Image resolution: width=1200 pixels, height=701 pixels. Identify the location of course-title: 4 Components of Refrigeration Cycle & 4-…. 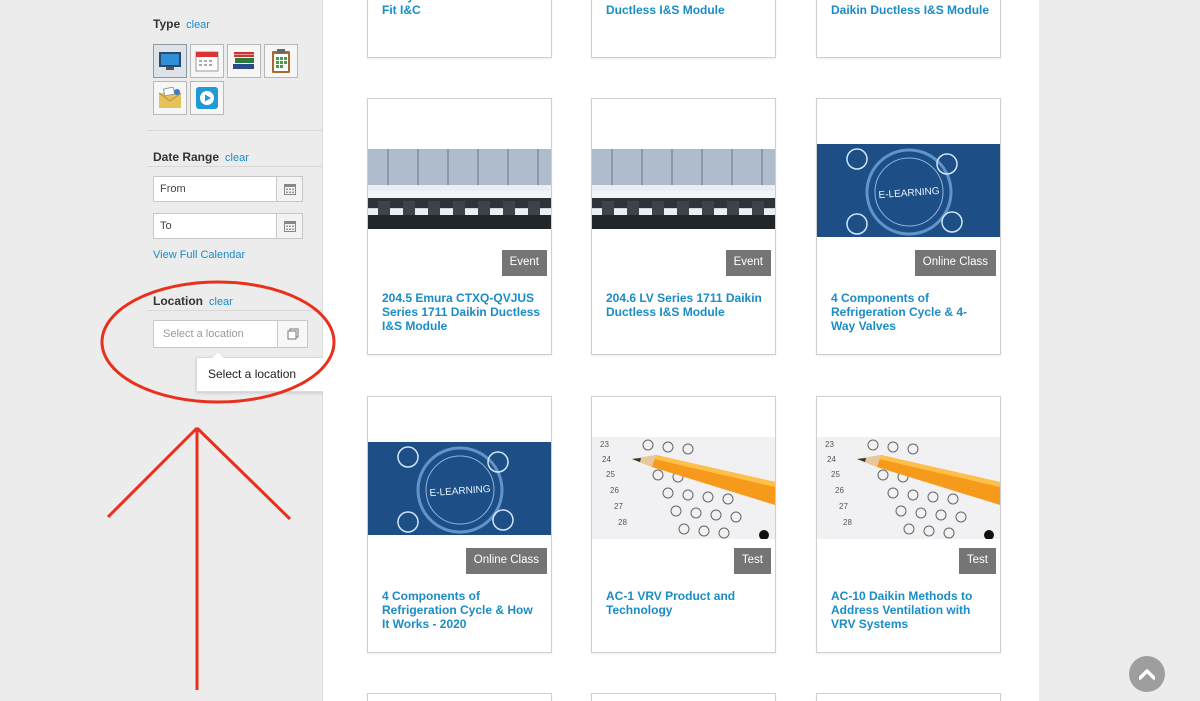
(899, 312).